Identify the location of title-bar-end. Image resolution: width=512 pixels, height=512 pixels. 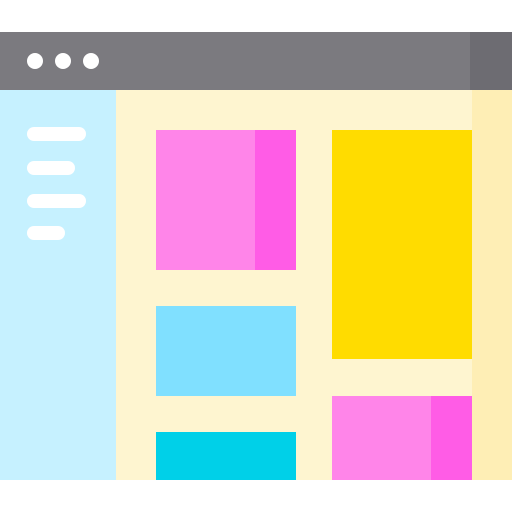
(491, 61).